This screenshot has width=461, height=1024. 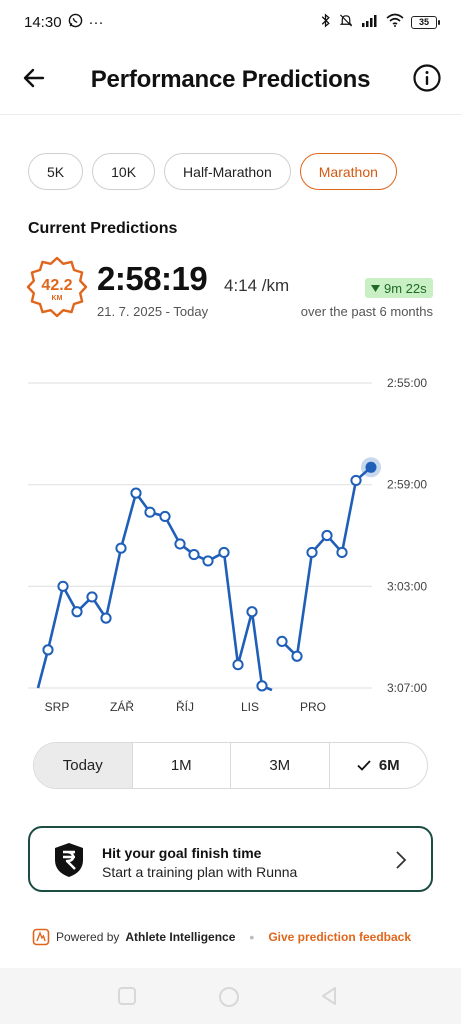 I want to click on distance-tabs: 5K 10K Half-Marathon Marathon, so click(x=212, y=171).